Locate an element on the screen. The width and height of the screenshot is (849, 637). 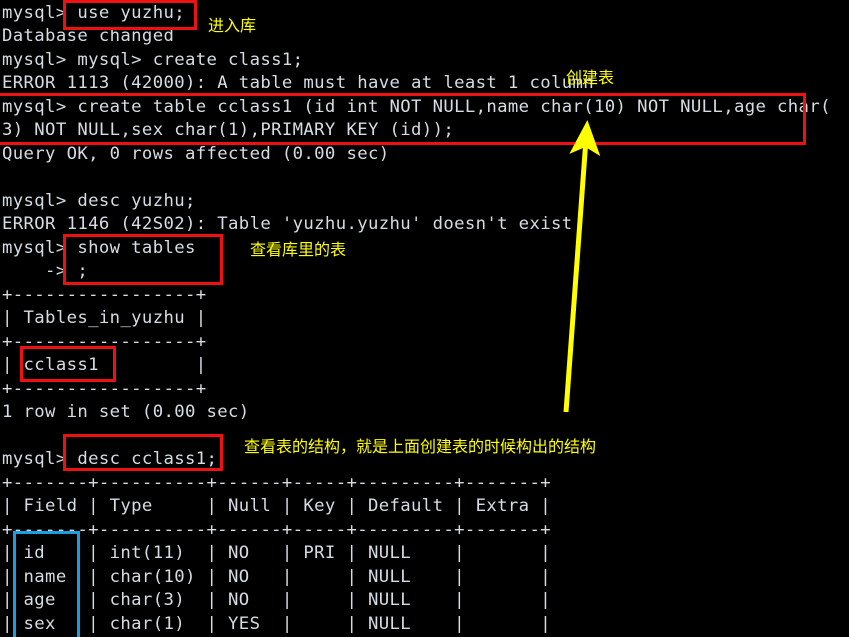
terminal-line: | id | int(11) | NO | PRI | NULL | | is located at coordinates (276, 553).